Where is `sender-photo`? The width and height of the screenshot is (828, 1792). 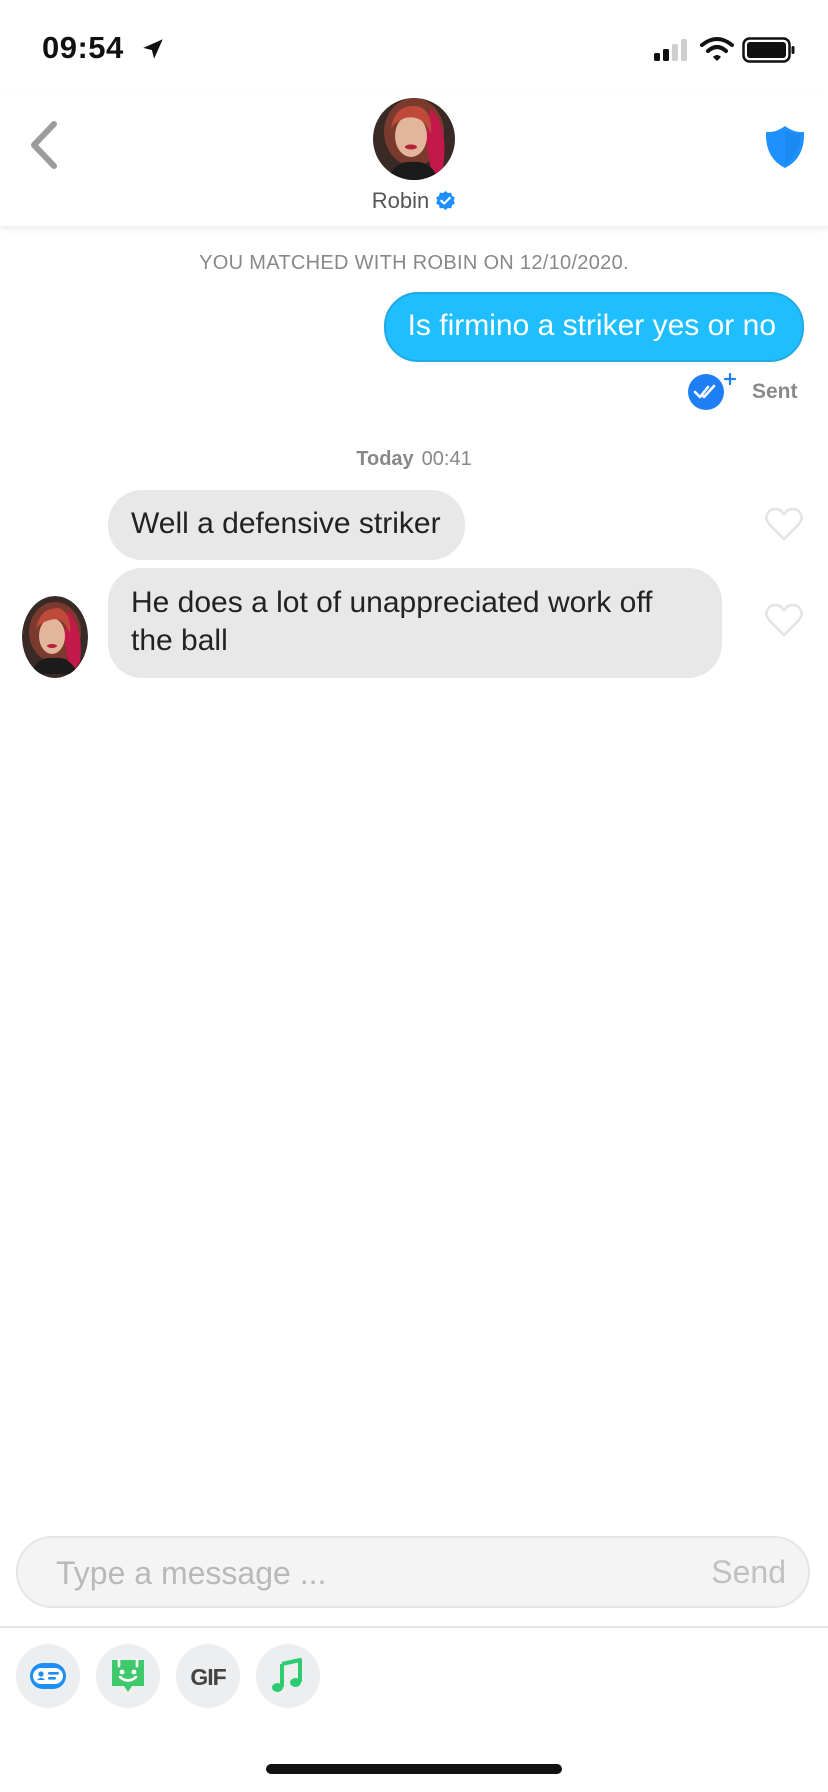 sender-photo is located at coordinates (55, 637).